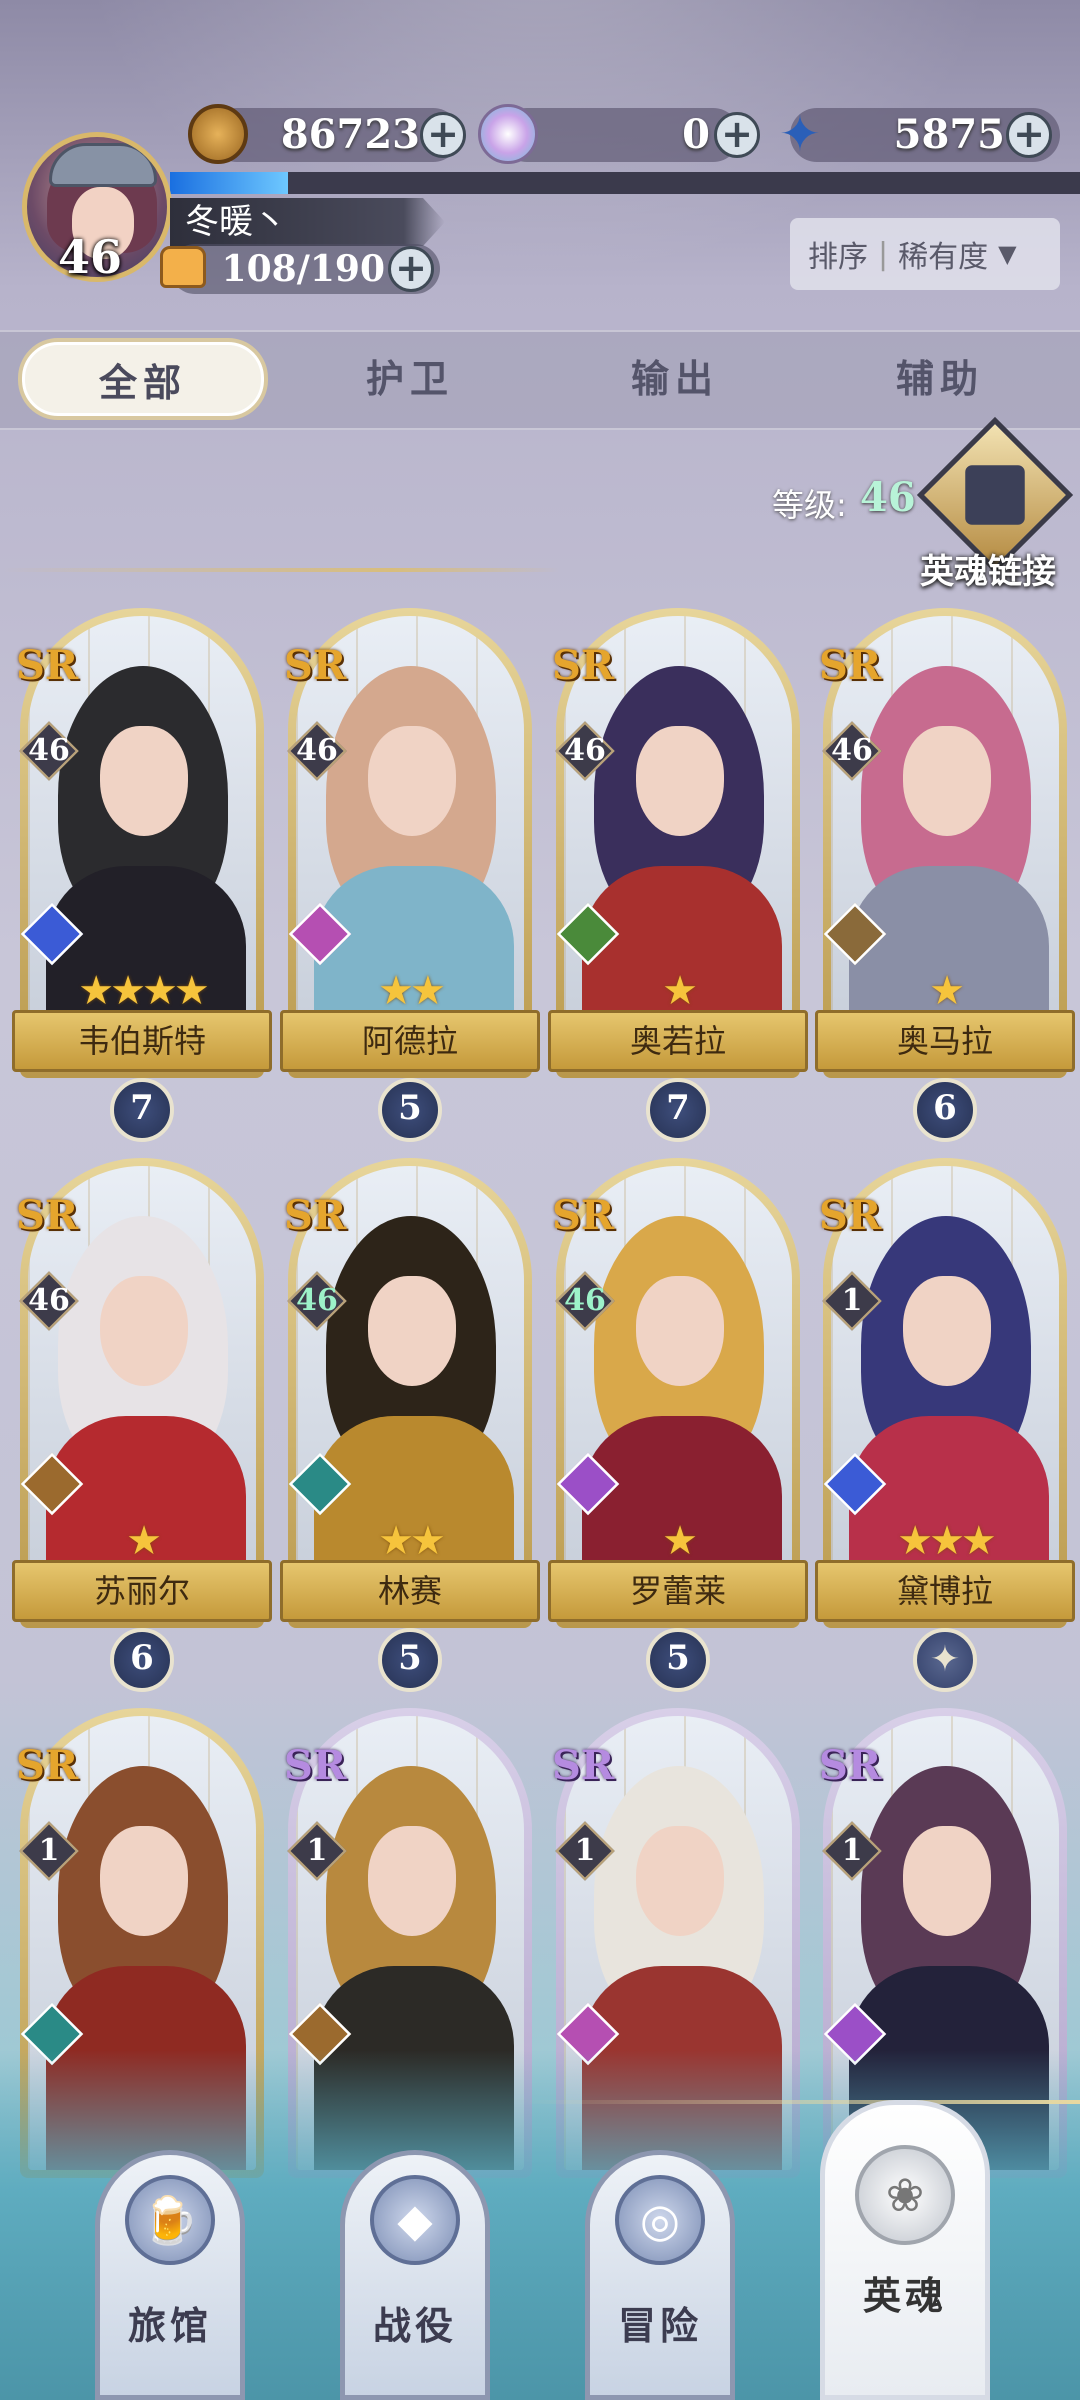 The height and width of the screenshot is (2400, 1080). I want to click on chevron-down-icon: ▼, so click(1007, 254).